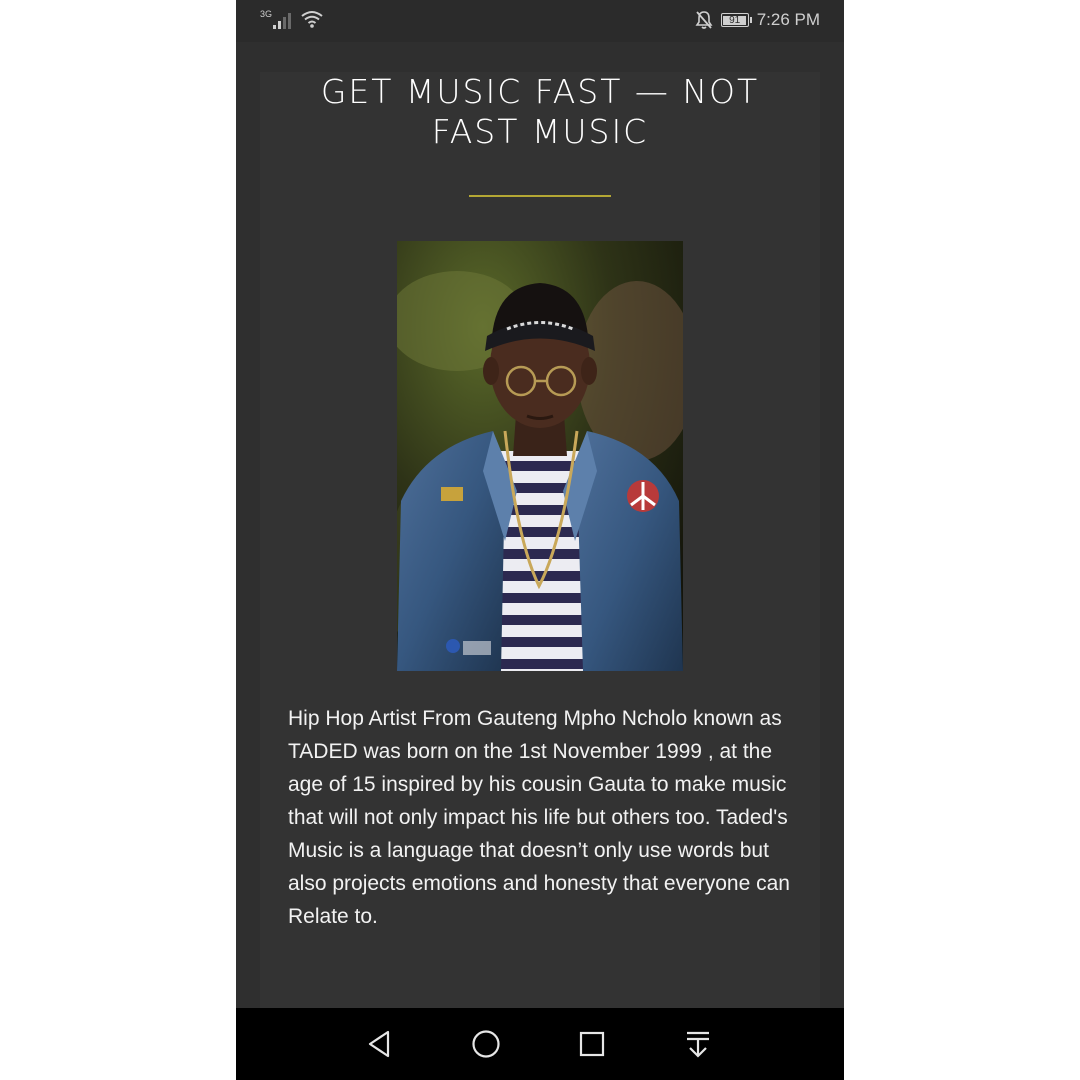 This screenshot has height=1080, width=1080. Describe the element at coordinates (788, 19) in the screenshot. I see `status-time: 7:26 PM` at that location.